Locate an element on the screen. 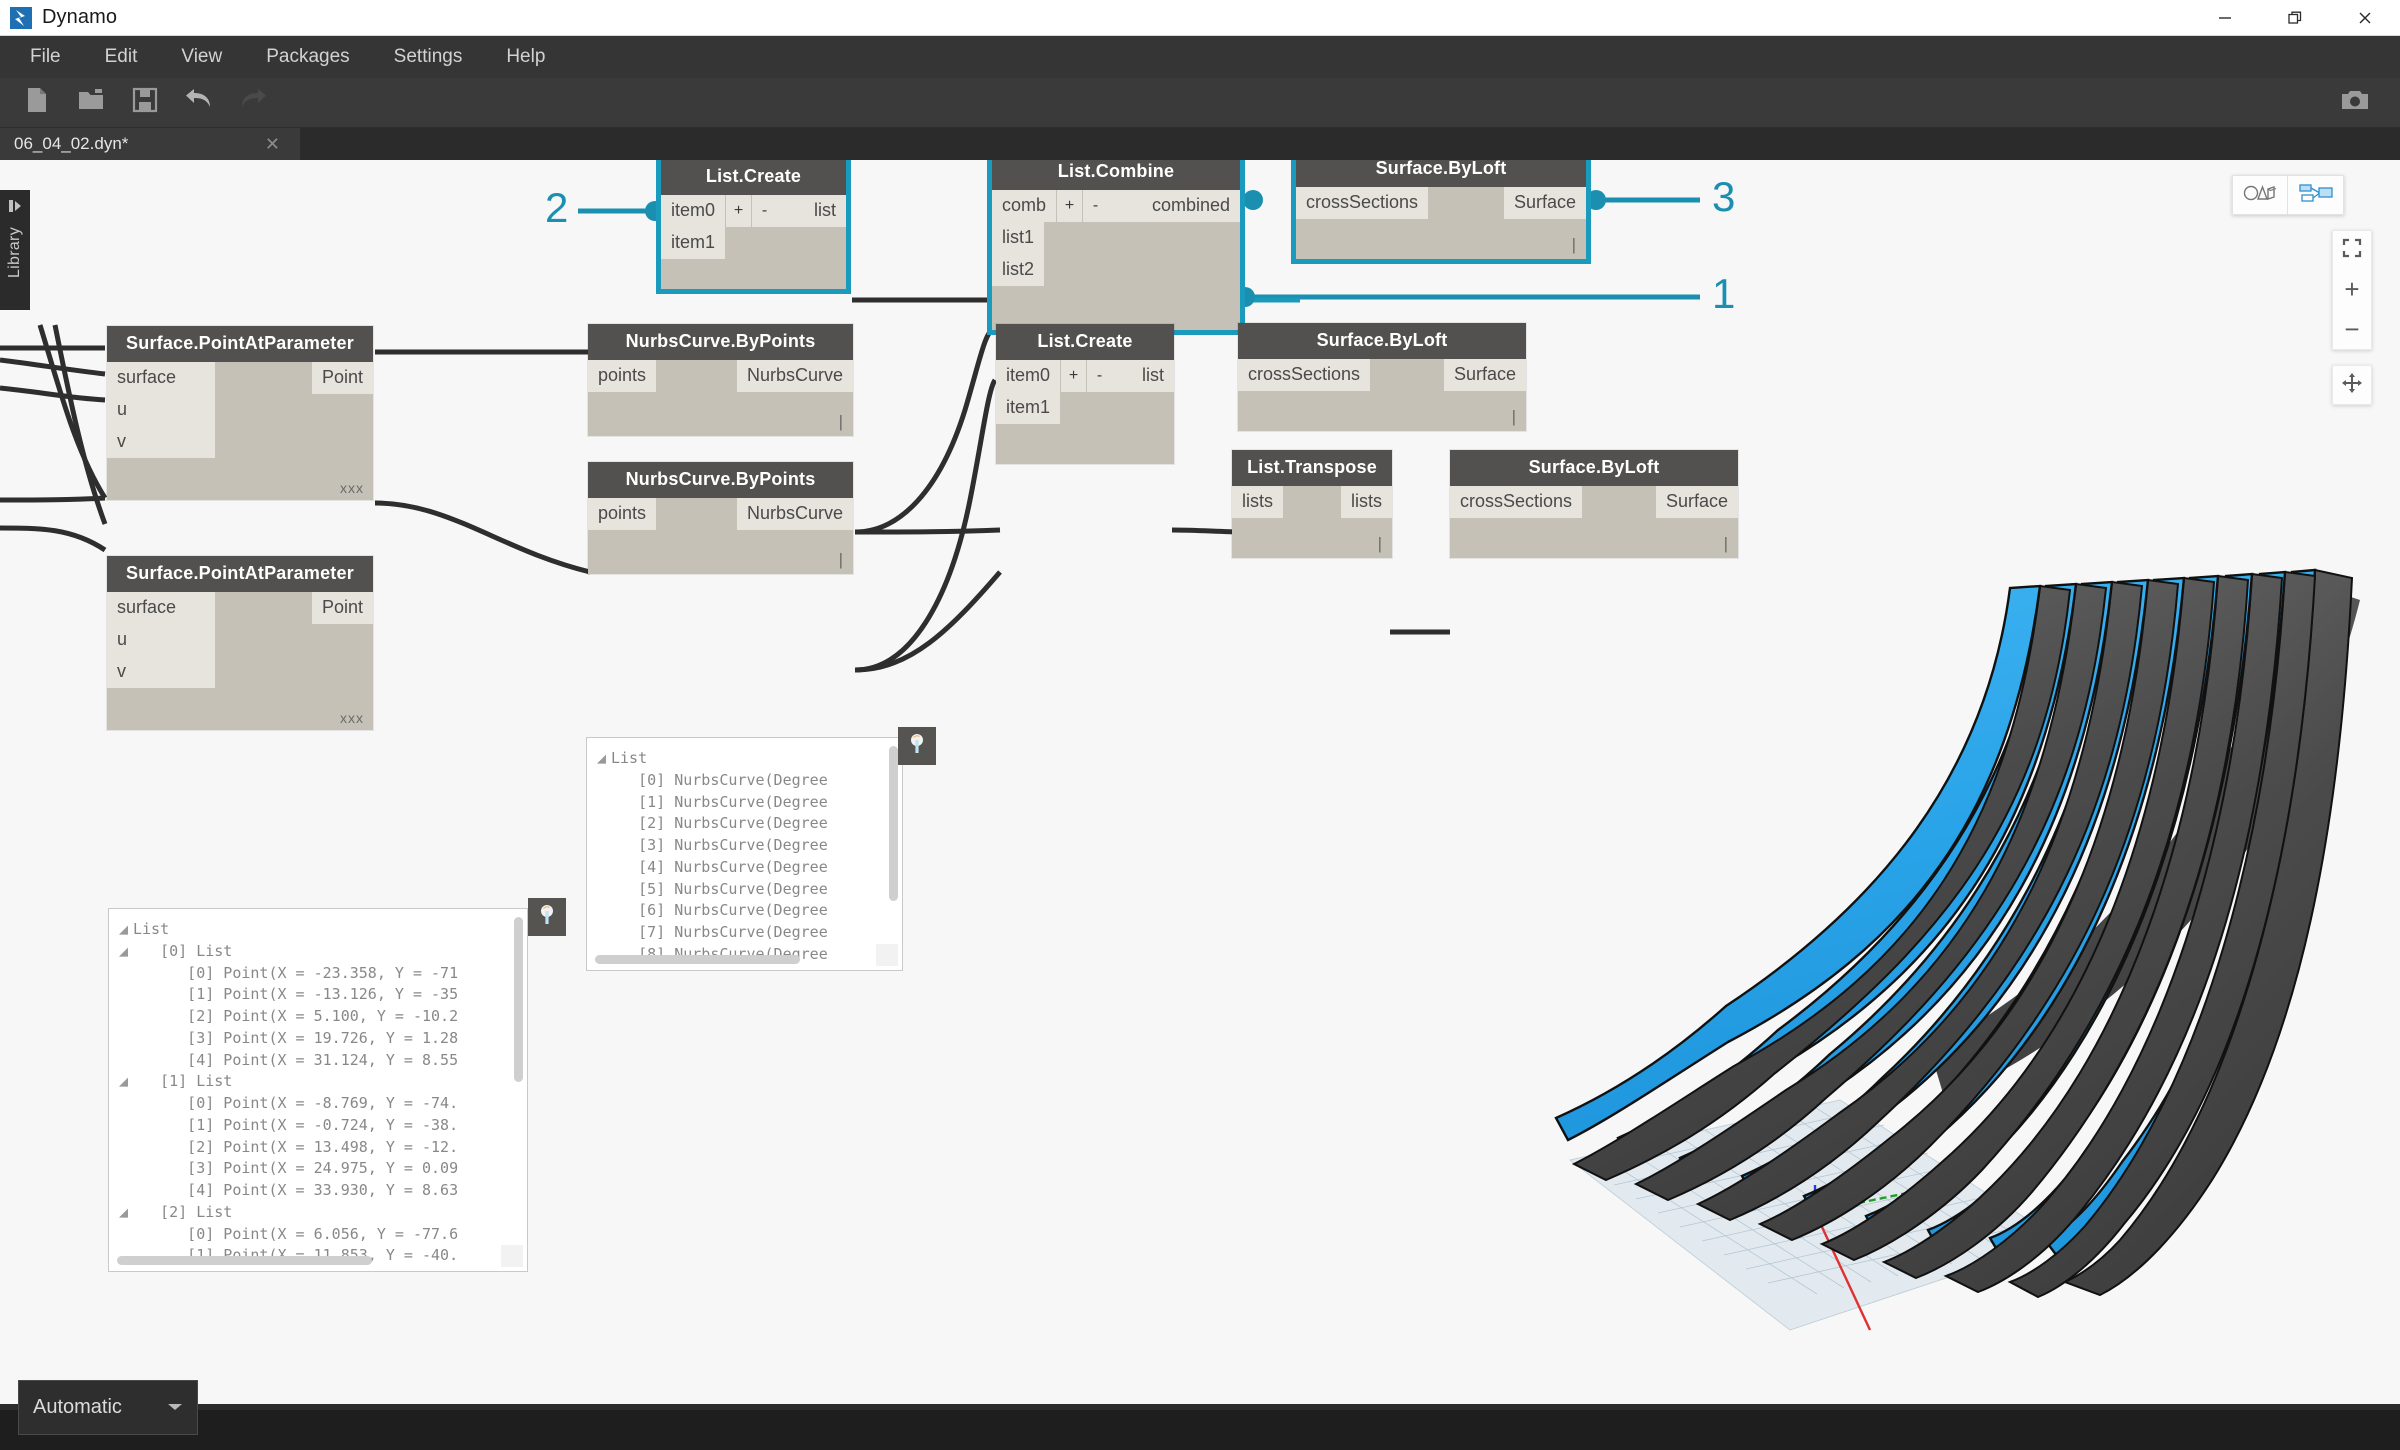 Image resolution: width=2400 pixels, height=1450 pixels. close-button is located at coordinates (2365, 18).